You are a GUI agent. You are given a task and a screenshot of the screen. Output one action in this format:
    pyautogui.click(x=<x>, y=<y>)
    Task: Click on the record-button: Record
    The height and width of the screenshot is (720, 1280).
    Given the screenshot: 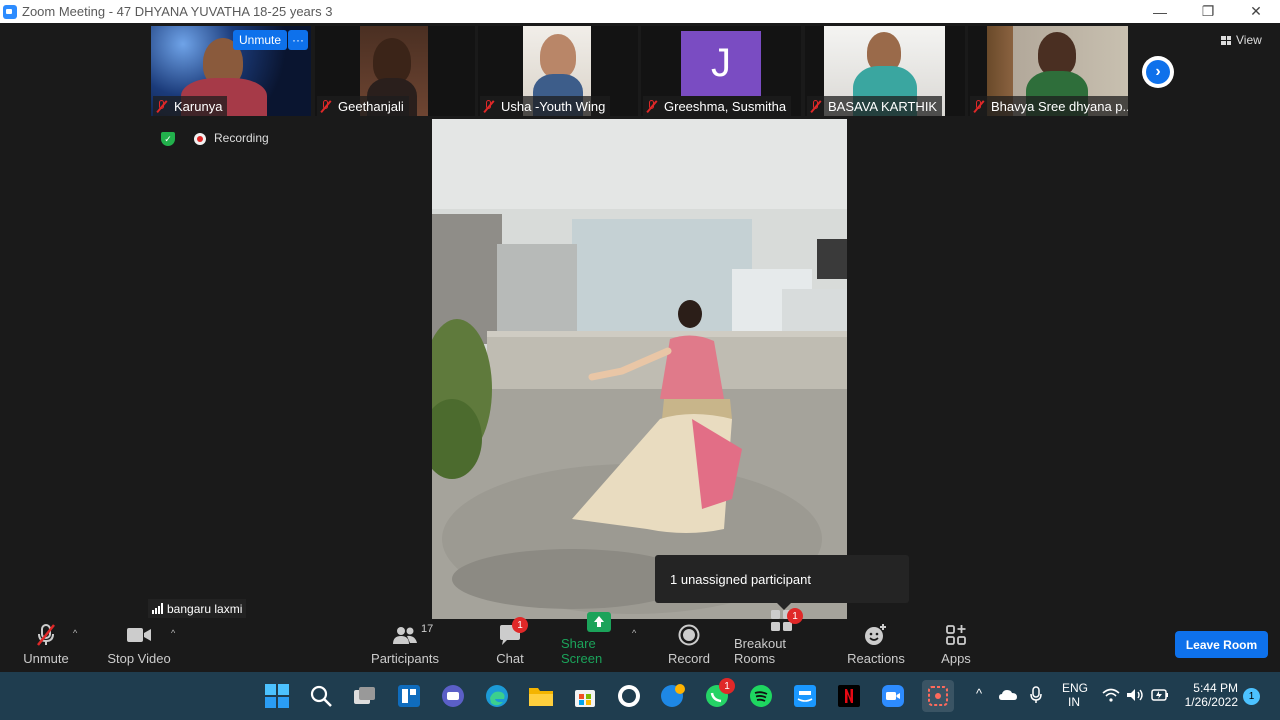 What is the action you would take?
    pyautogui.click(x=689, y=645)
    